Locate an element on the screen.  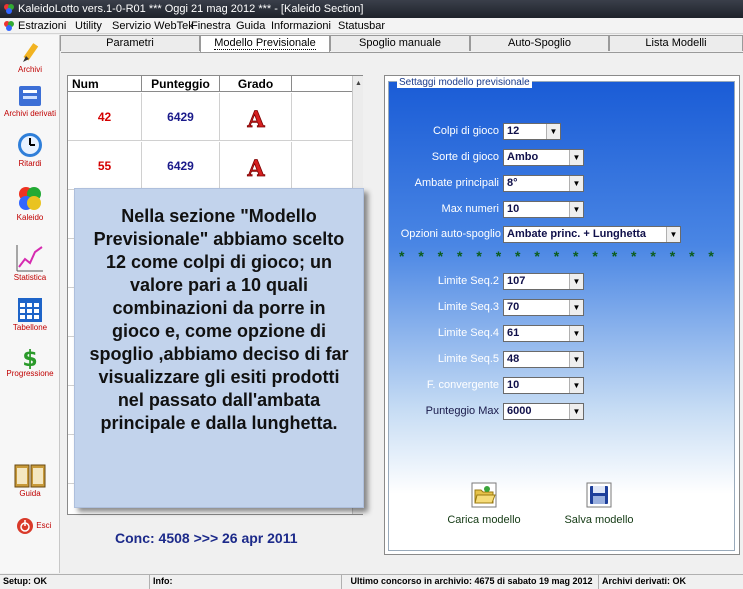
sidebar-item-progressione: $ Progressione is located at coordinates (30, 361).